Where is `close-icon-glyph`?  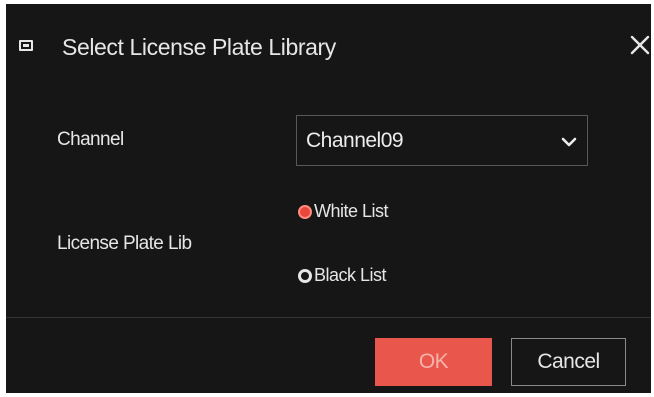 close-icon-glyph is located at coordinates (640, 45).